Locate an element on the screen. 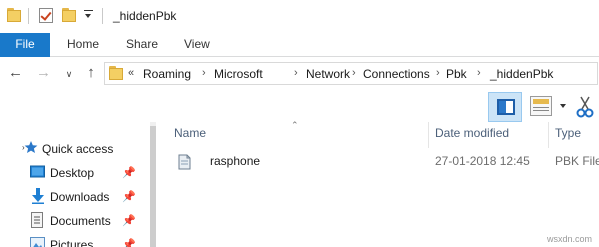 The width and height of the screenshot is (599, 247). tab-share: Share is located at coordinates (142, 45).